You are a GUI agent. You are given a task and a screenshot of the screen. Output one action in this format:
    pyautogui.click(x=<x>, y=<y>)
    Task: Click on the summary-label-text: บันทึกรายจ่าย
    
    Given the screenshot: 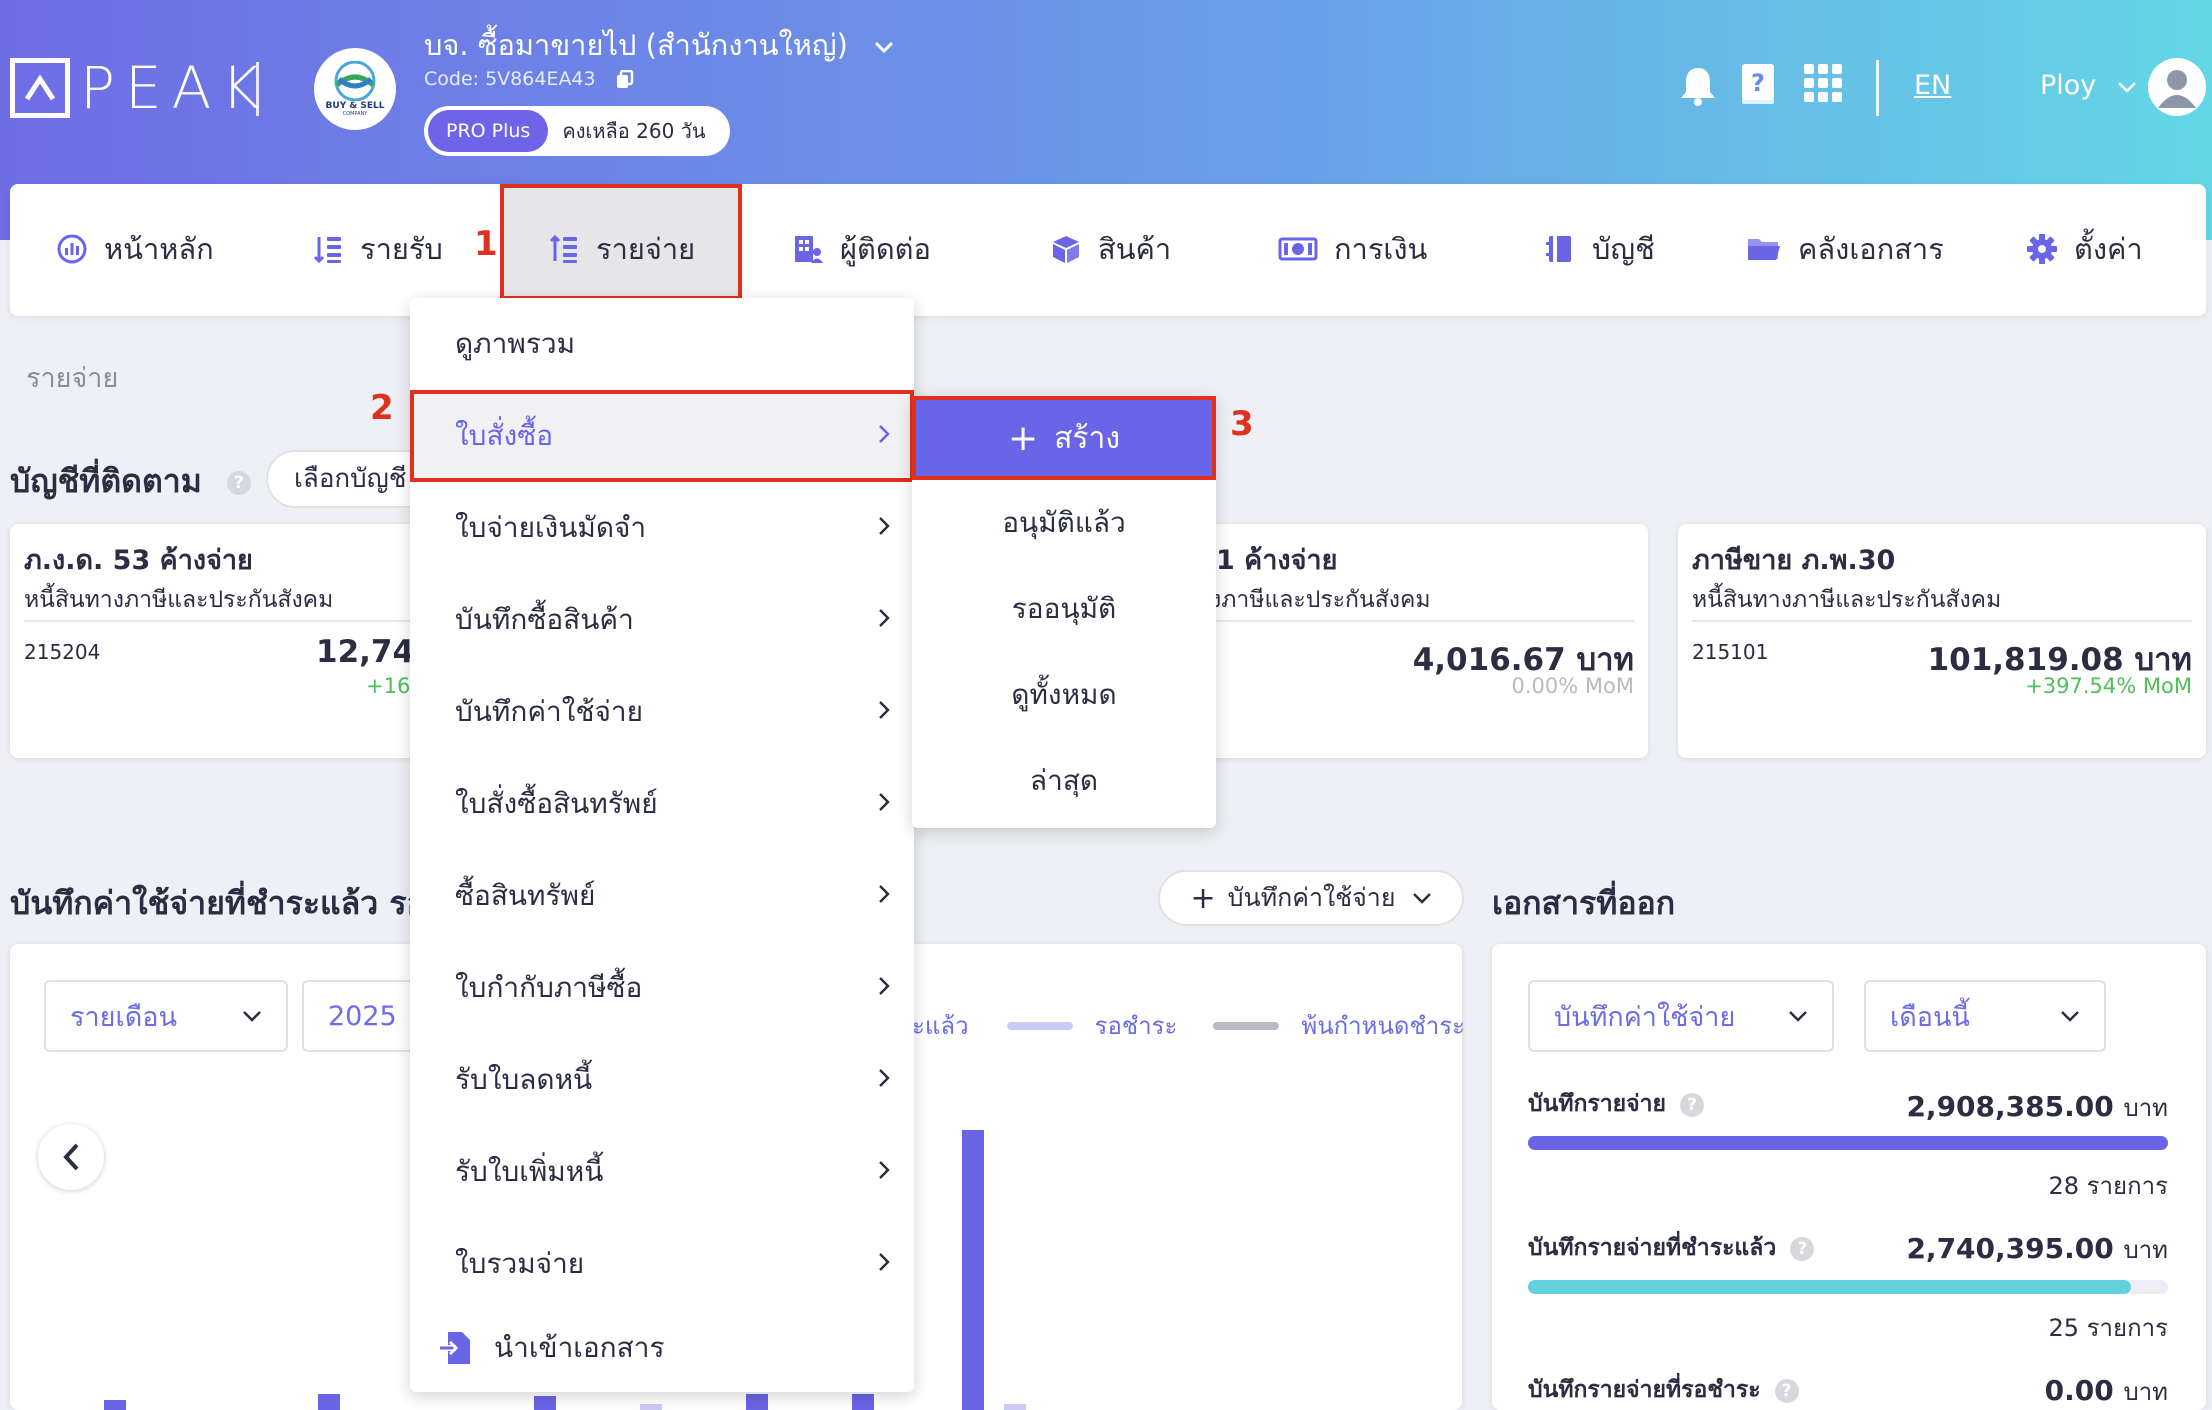 What is the action you would take?
    pyautogui.click(x=1597, y=1104)
    